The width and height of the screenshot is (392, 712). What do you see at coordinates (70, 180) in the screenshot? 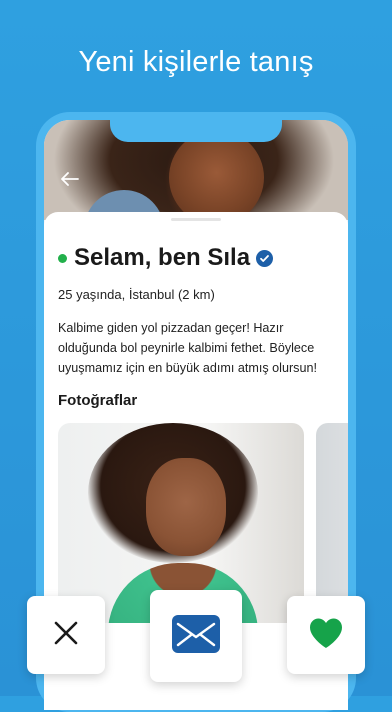
I see `back-arrow-icon` at bounding box center [70, 180].